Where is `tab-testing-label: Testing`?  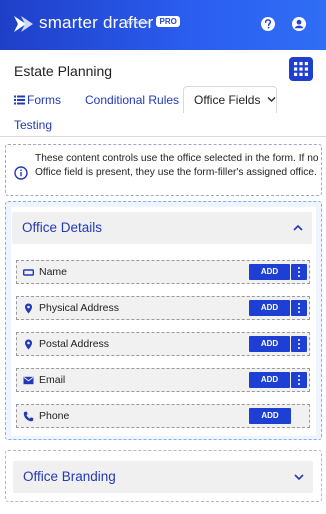
tab-testing-label: Testing is located at coordinates (33, 125).